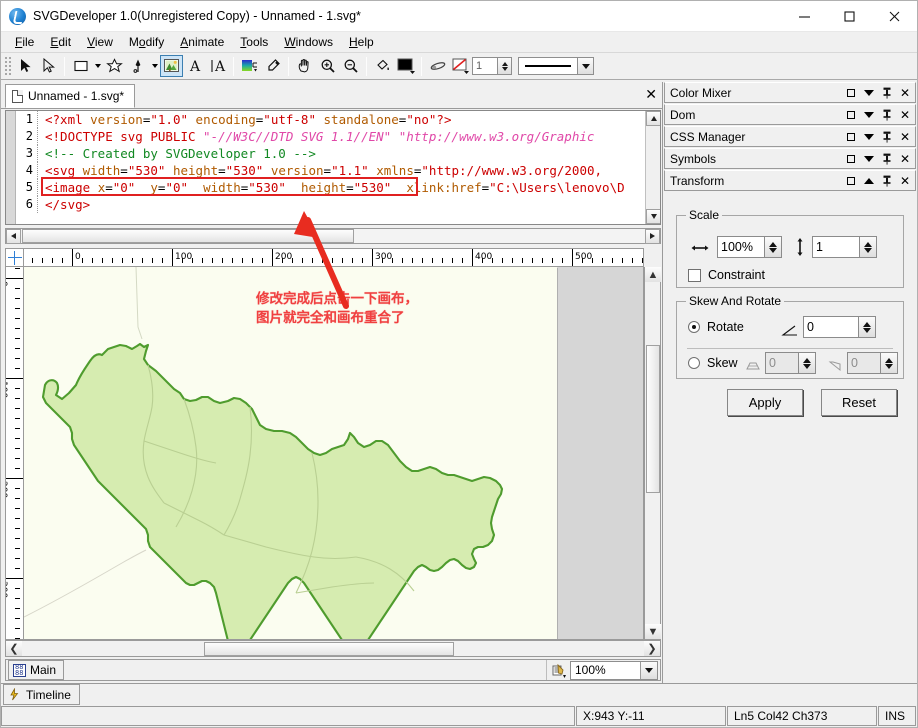 The height and width of the screenshot is (728, 918). I want to click on rotate-angle-stepper, so click(867, 327).